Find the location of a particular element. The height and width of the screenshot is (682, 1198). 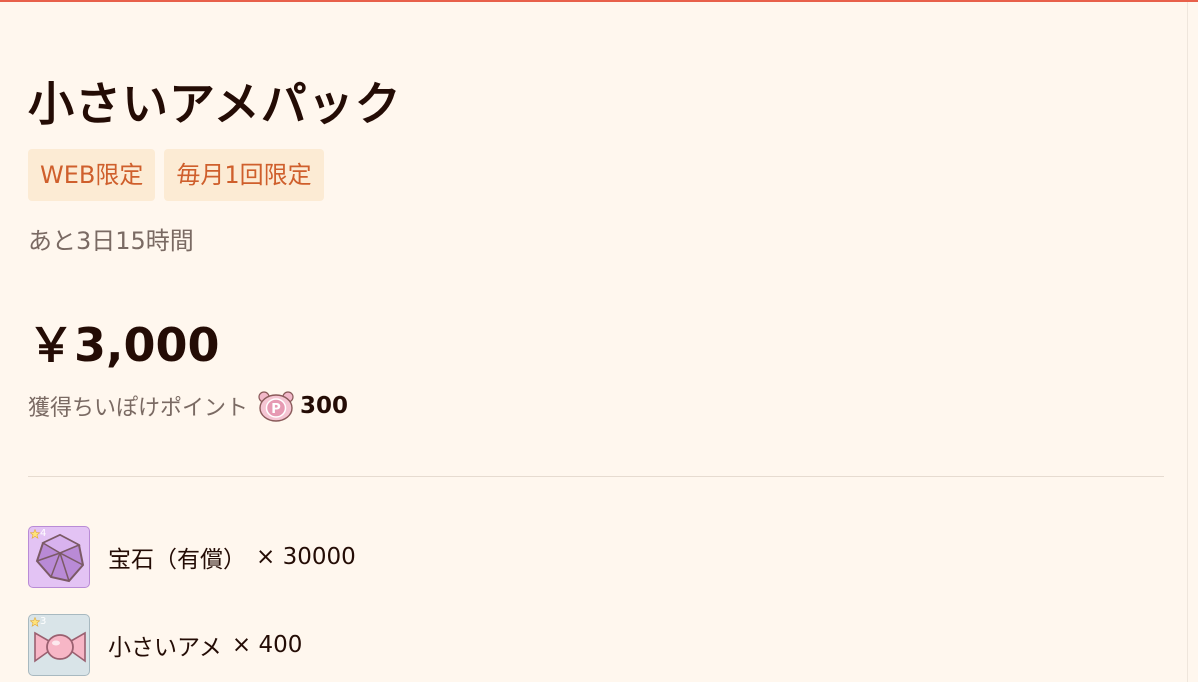

item-thumbnail: 4 is located at coordinates (59, 557).